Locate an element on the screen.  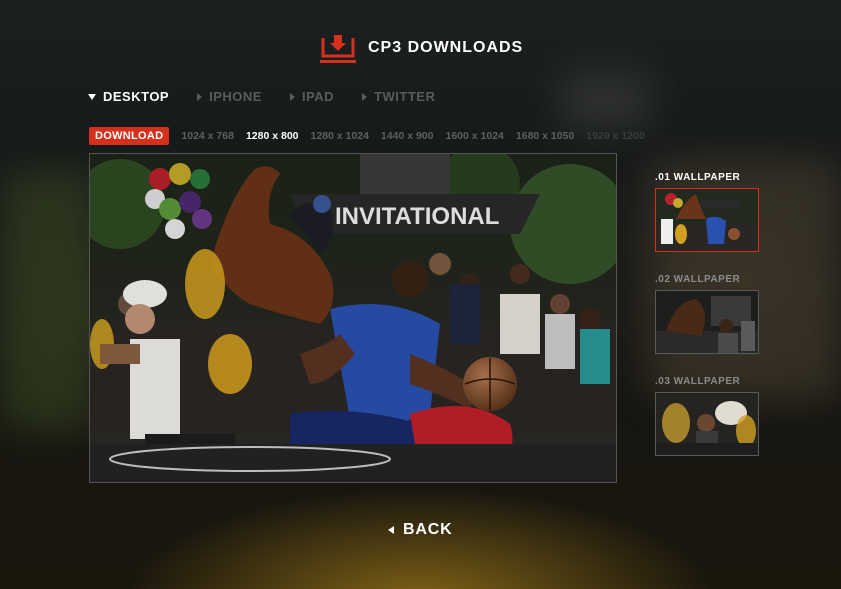
tab-twitter: TWITTER is located at coordinates (398, 96).